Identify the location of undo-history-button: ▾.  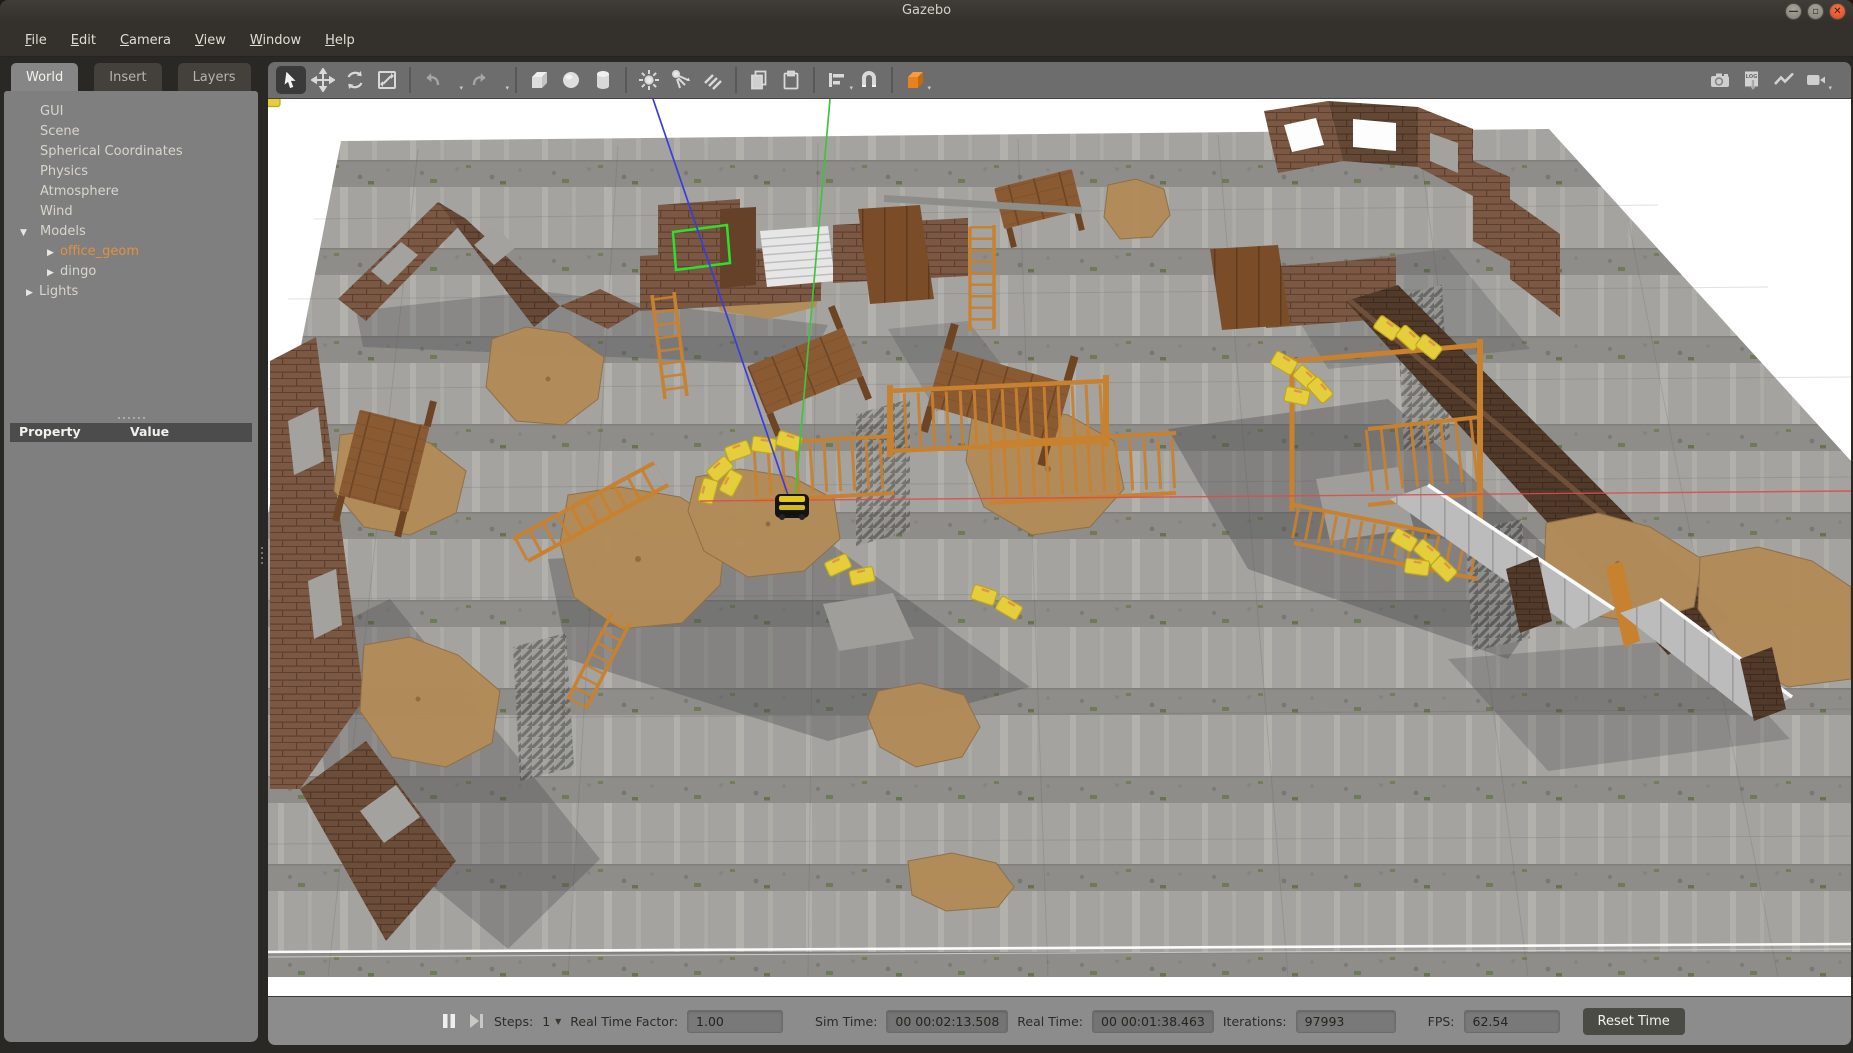
(456, 80).